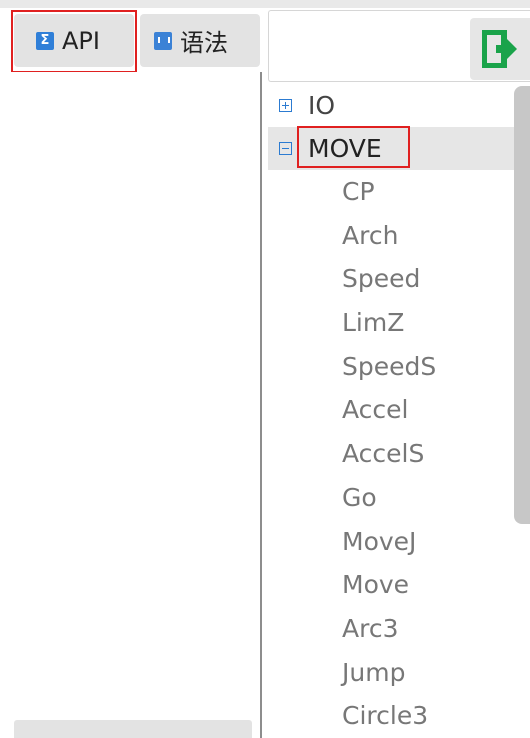 This screenshot has width=530, height=738. I want to click on list-item: LimZ, so click(389, 323).